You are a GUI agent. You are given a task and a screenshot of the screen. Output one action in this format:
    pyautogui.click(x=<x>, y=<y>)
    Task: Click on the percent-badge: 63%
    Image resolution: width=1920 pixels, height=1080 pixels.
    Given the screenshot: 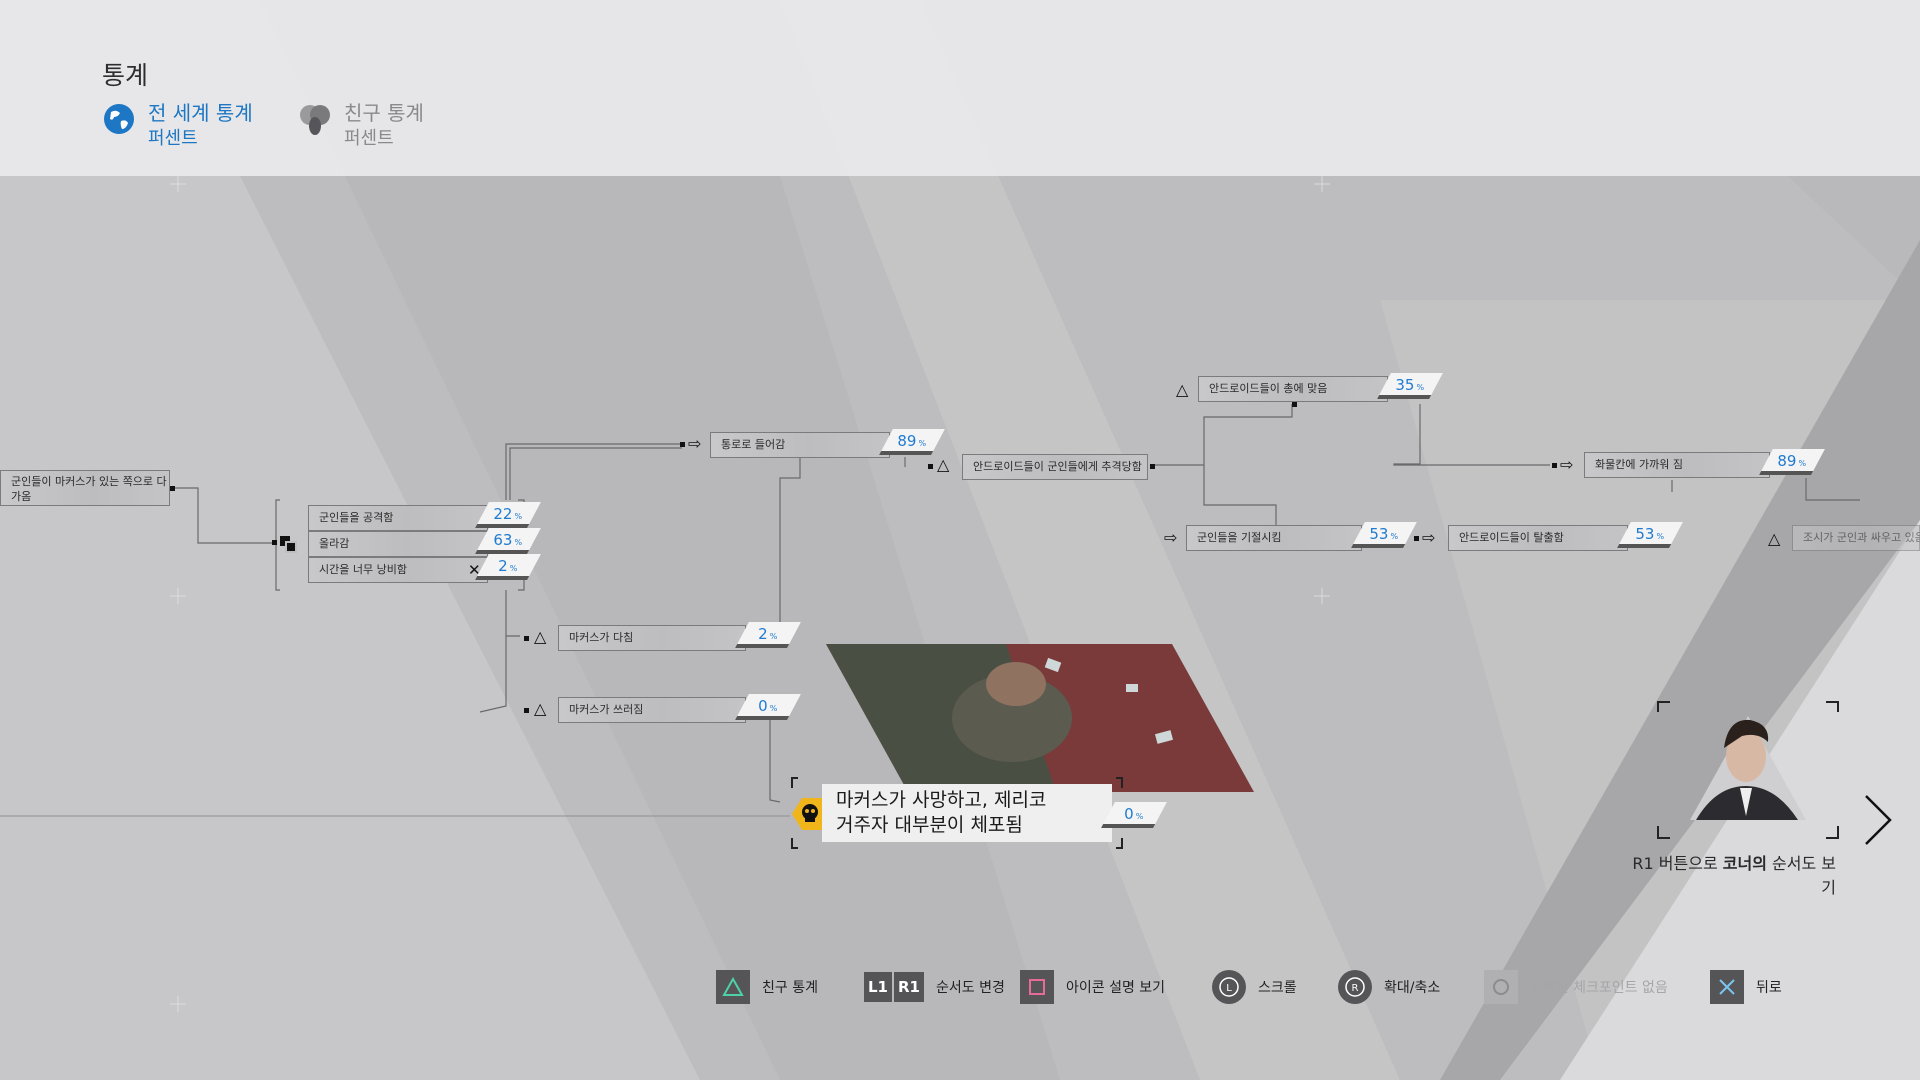 What is the action you would take?
    pyautogui.click(x=508, y=541)
    